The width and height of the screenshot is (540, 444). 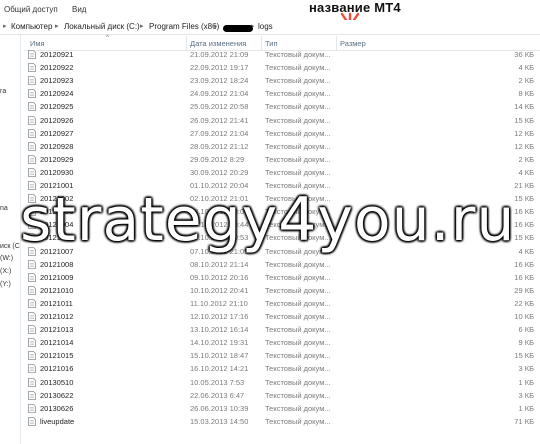 I want to click on file-name: 20121015, so click(x=57, y=356).